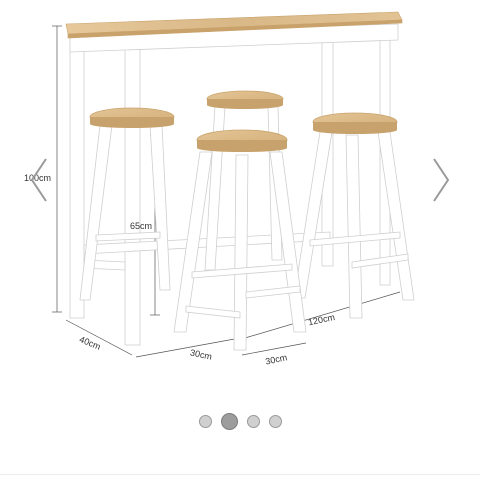 The image size is (480, 480). What do you see at coordinates (201, 354) in the screenshot?
I see `seat-width-label-1: 30cm` at bounding box center [201, 354].